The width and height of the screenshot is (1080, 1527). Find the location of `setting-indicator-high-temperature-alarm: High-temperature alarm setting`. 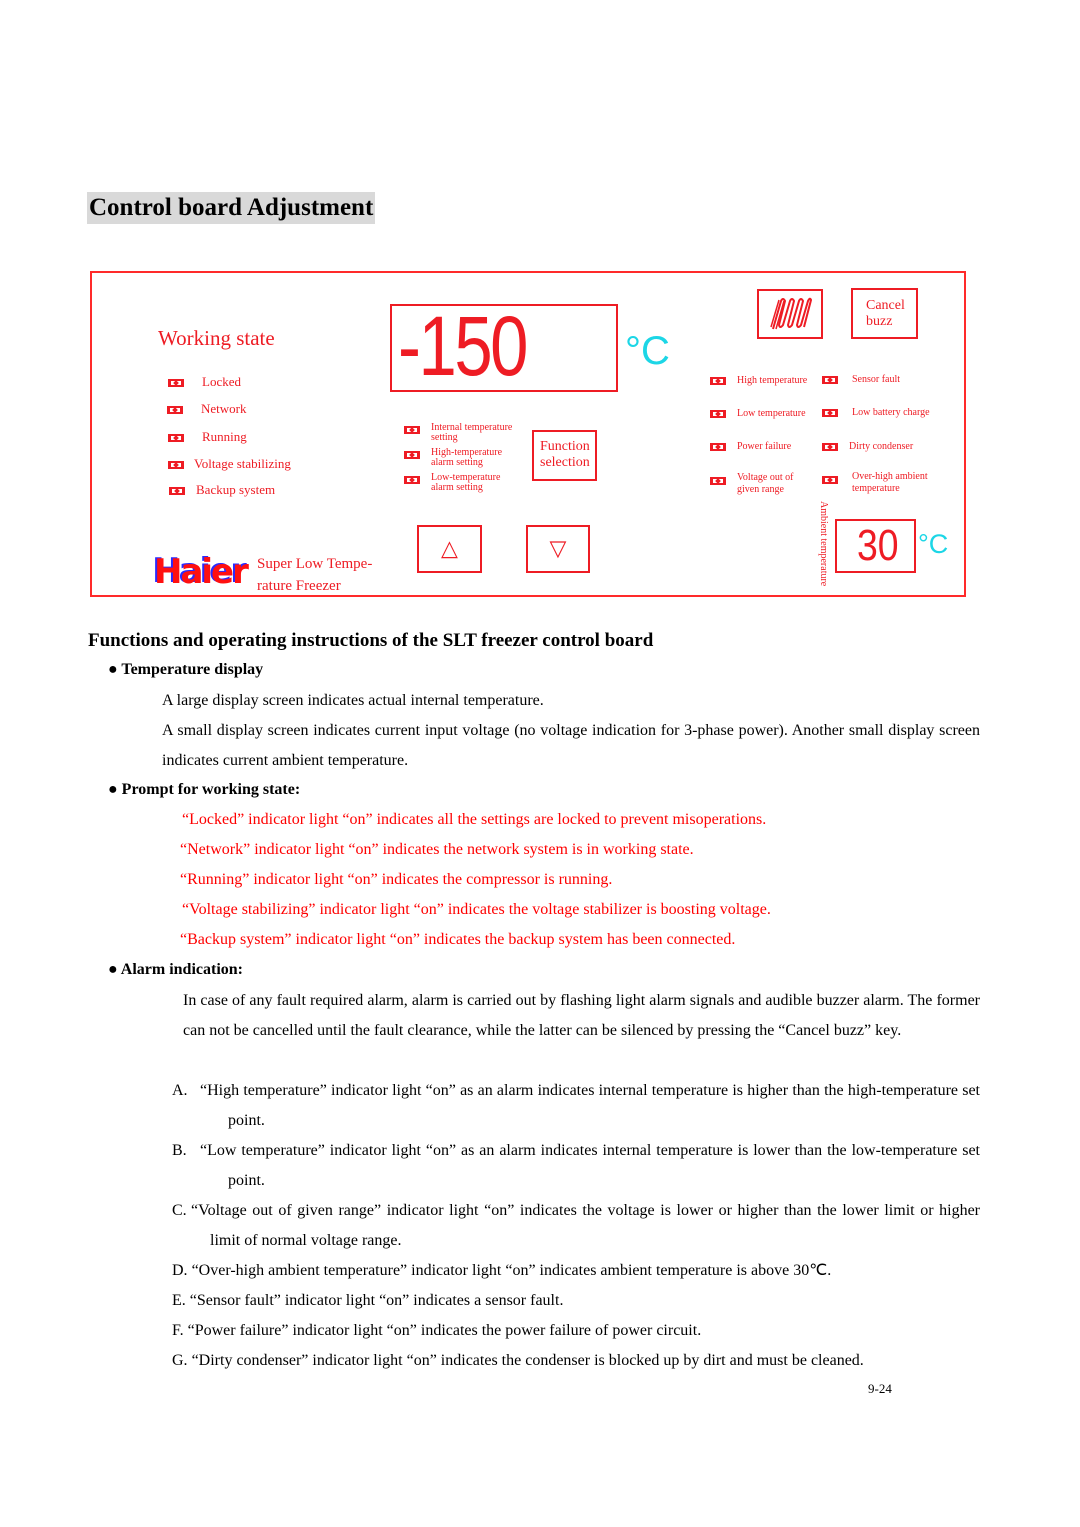

setting-indicator-high-temperature-alarm: High-temperature alarm setting is located at coordinates (464, 459).